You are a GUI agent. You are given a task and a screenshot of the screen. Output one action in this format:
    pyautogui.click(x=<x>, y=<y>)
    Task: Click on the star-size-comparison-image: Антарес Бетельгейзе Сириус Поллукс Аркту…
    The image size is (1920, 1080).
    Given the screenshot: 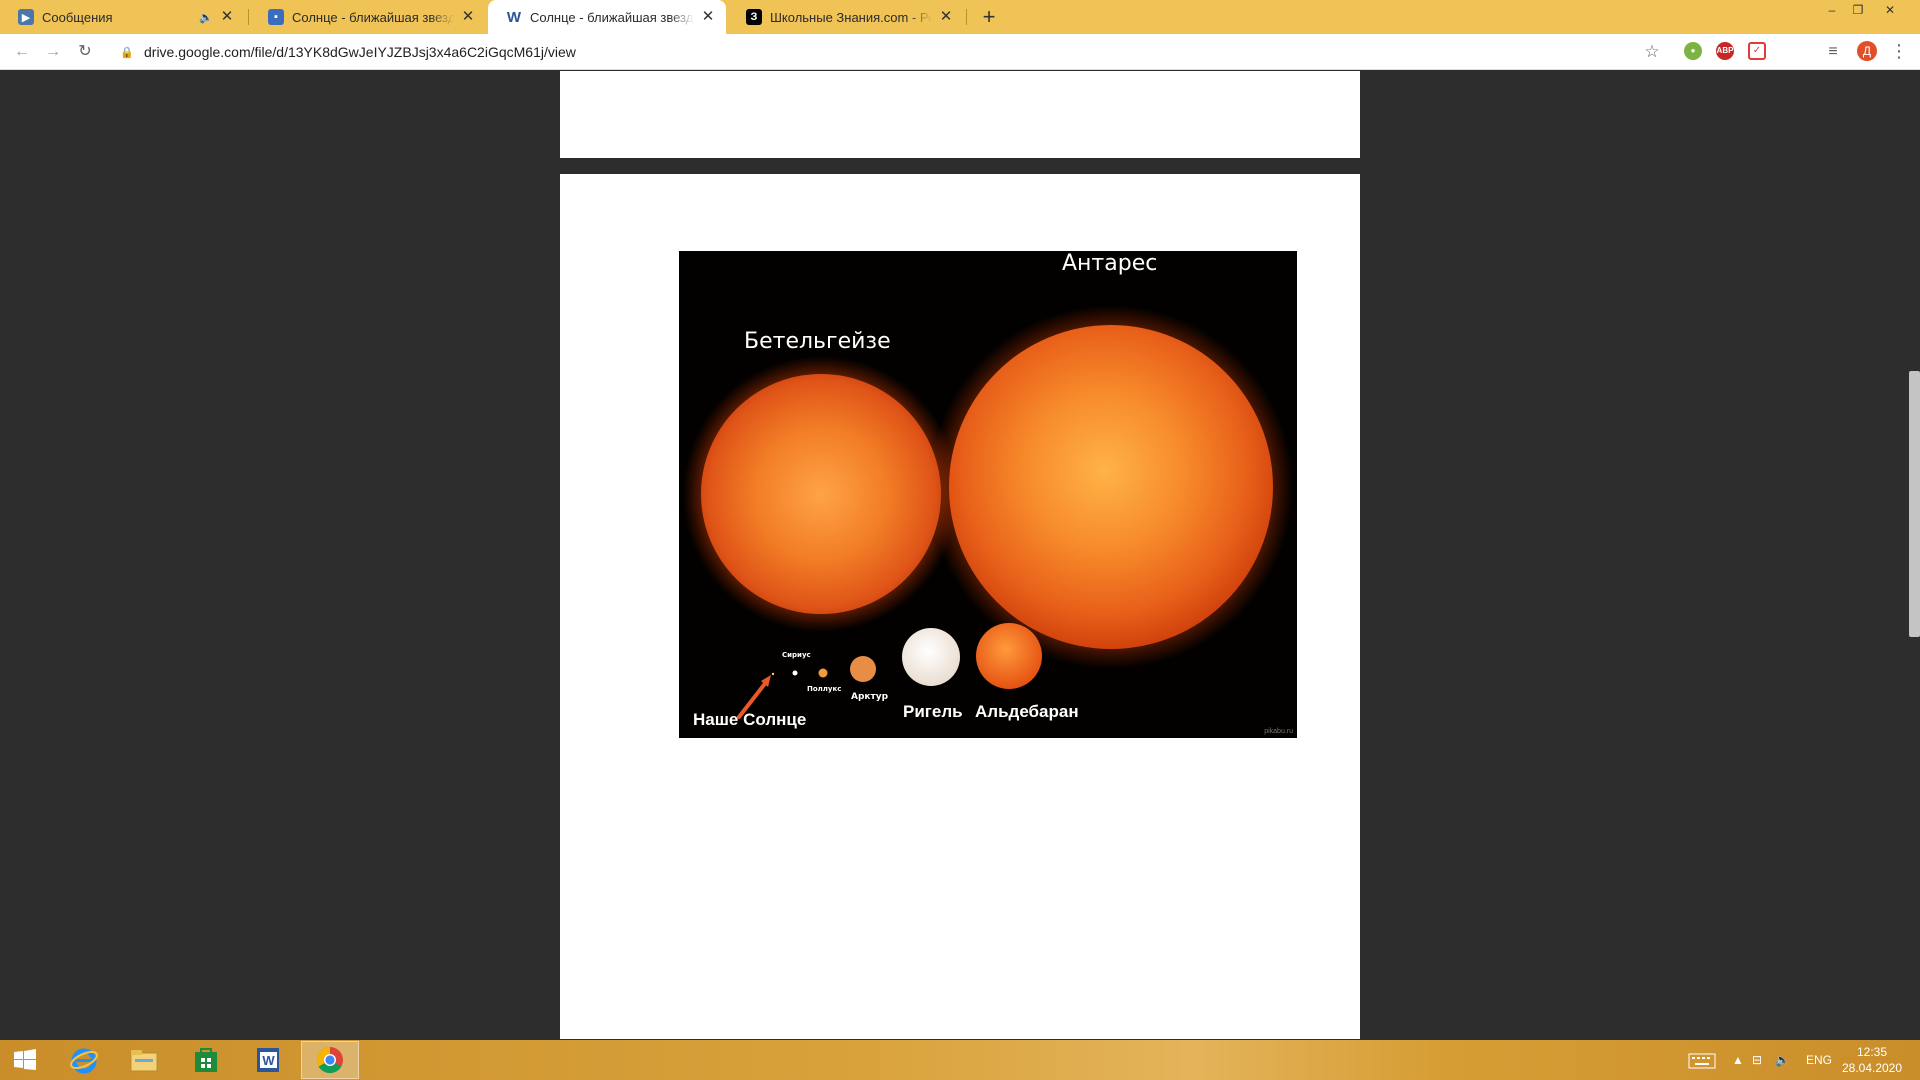 What is the action you would take?
    pyautogui.click(x=988, y=494)
    